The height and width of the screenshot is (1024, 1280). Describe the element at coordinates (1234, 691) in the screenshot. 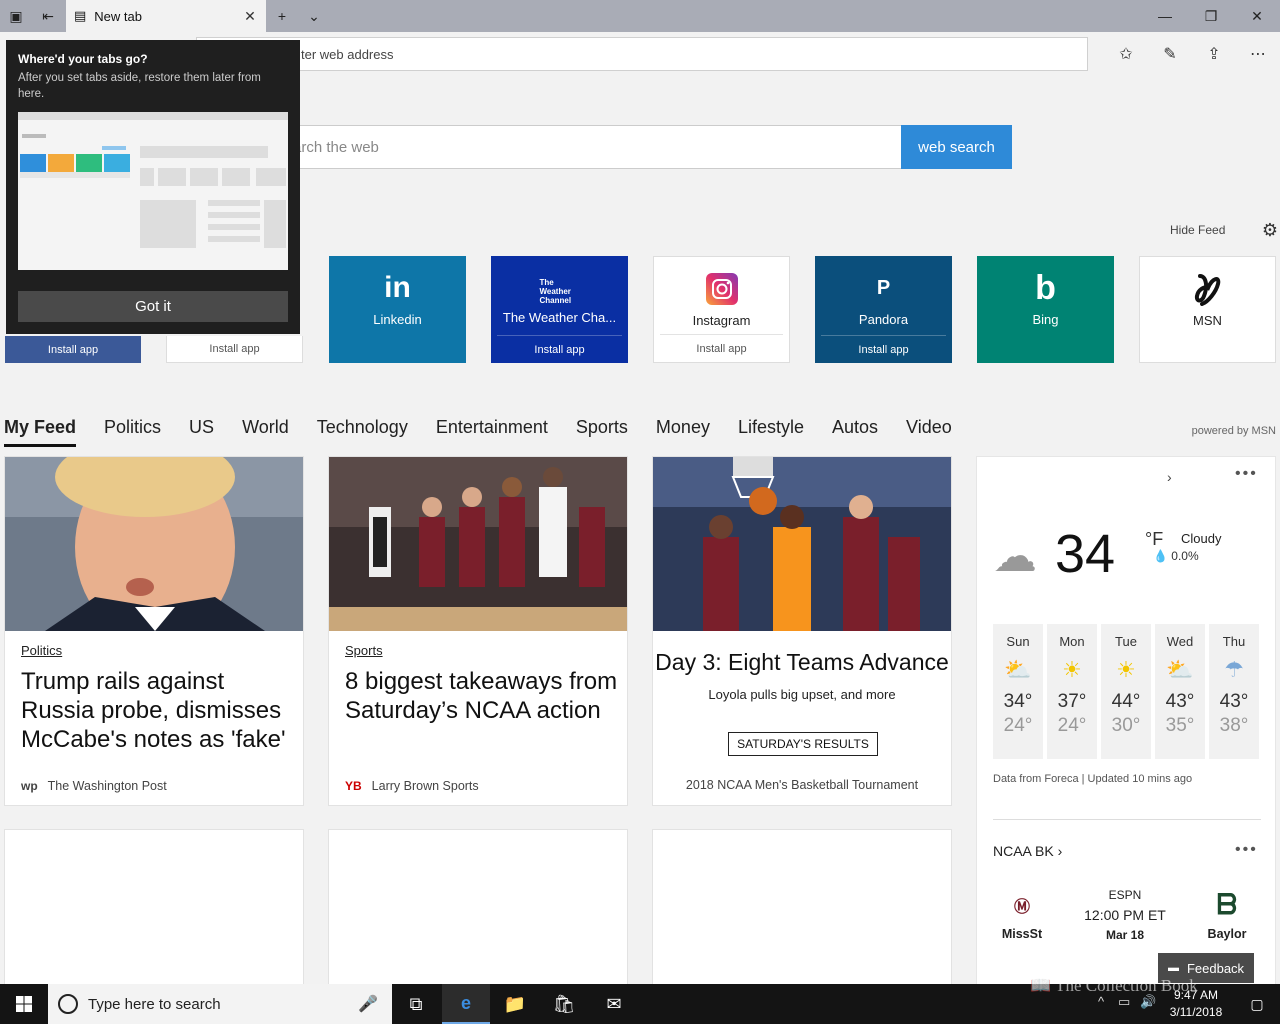

I see `forecast-day: Thu ☂ 43° 38°` at that location.